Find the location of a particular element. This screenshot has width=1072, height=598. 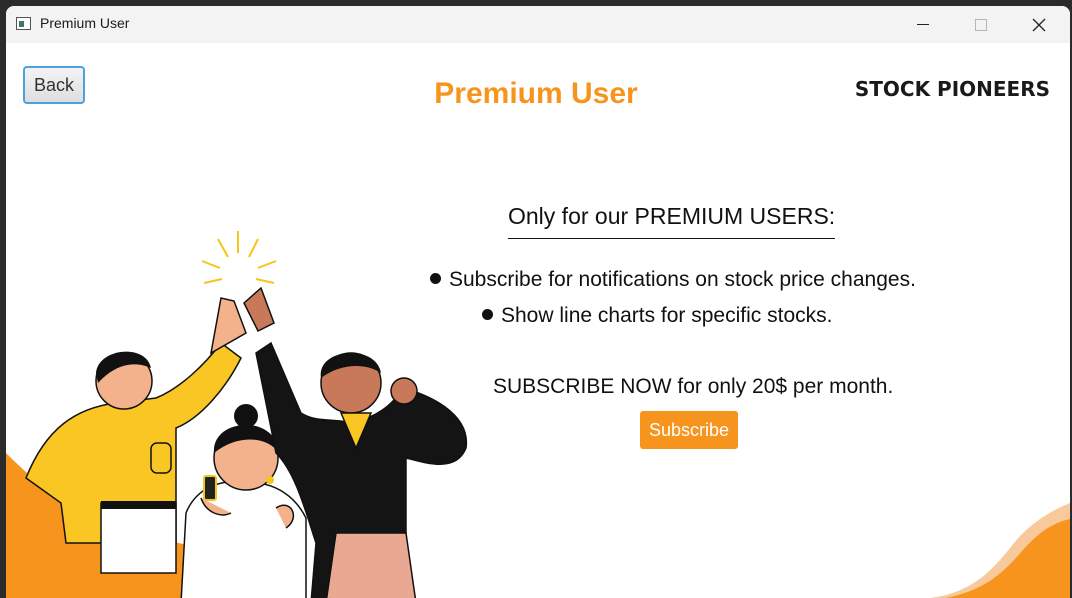

maximize-button is located at coordinates (981, 24).